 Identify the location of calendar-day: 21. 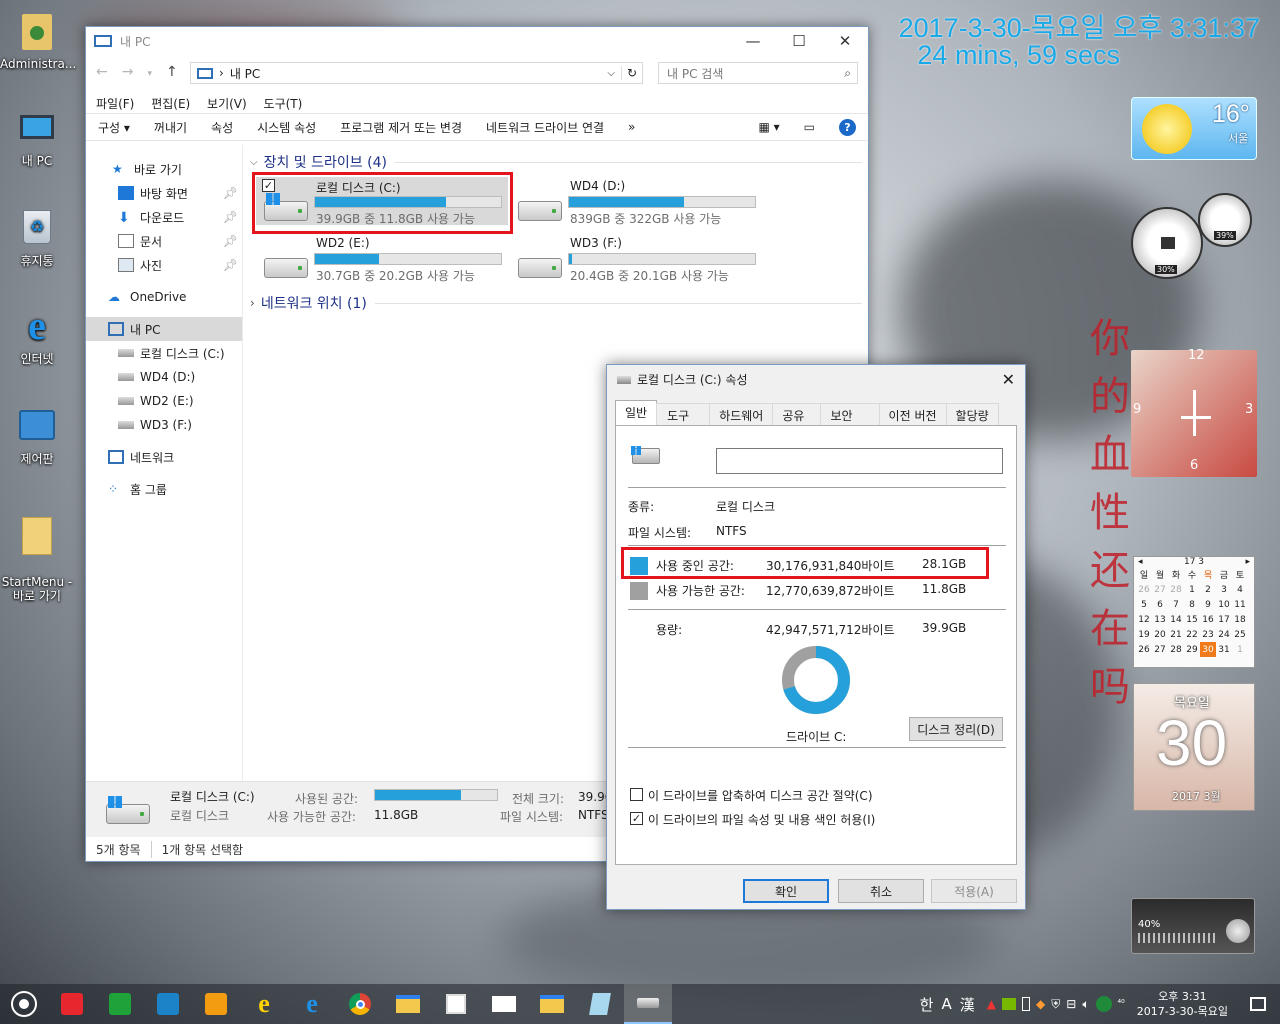
(1176, 634).